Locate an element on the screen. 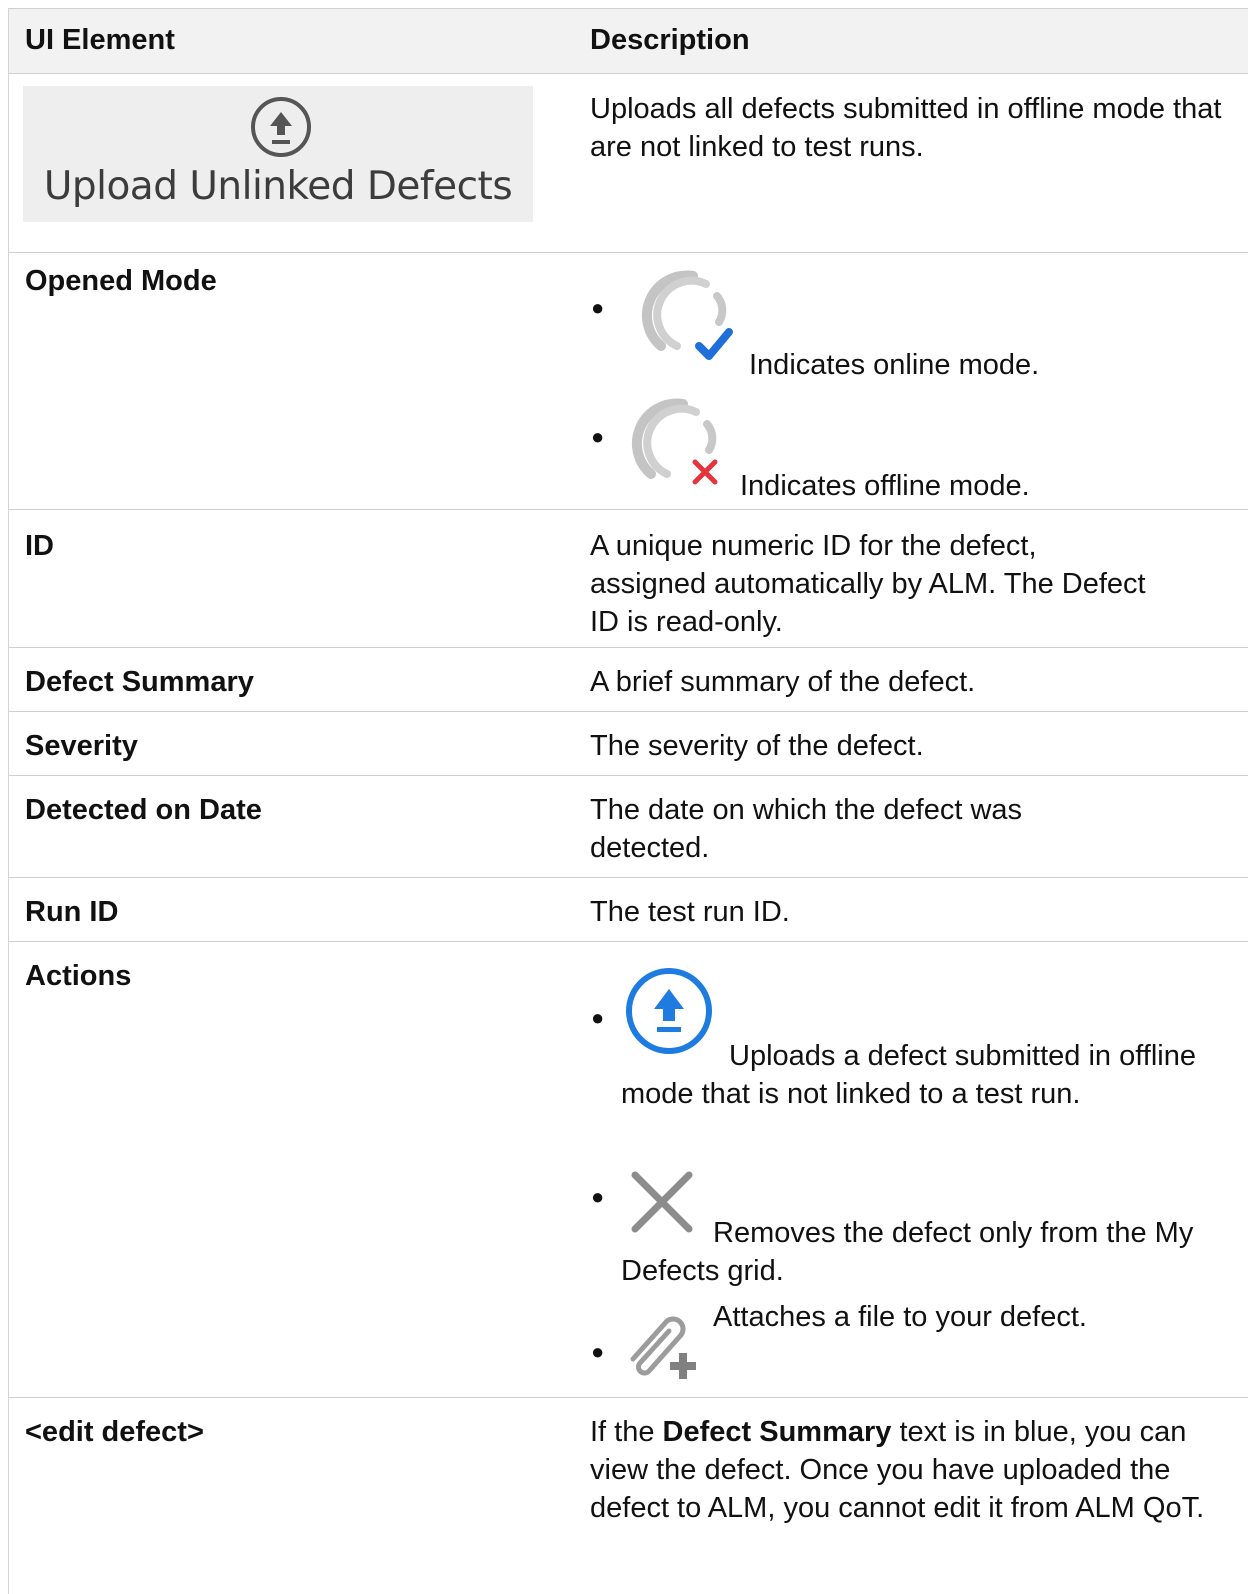 This screenshot has height=1594, width=1248. table-row: Severity The severity of the defect. is located at coordinates (628, 743).